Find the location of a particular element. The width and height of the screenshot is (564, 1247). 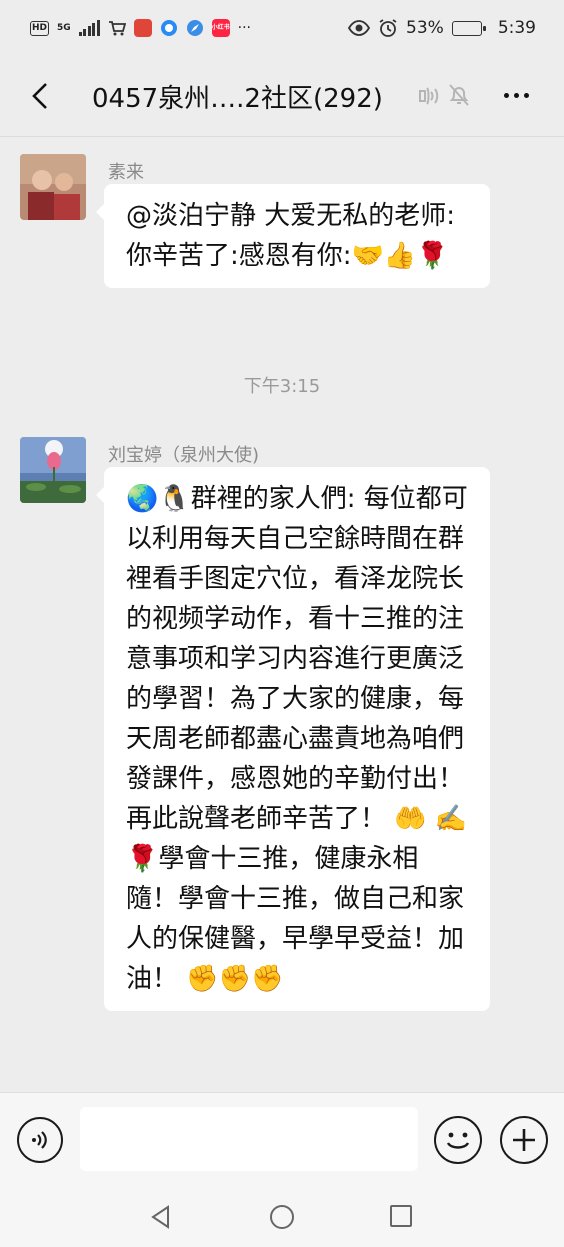

battery-icon is located at coordinates (468, 28).